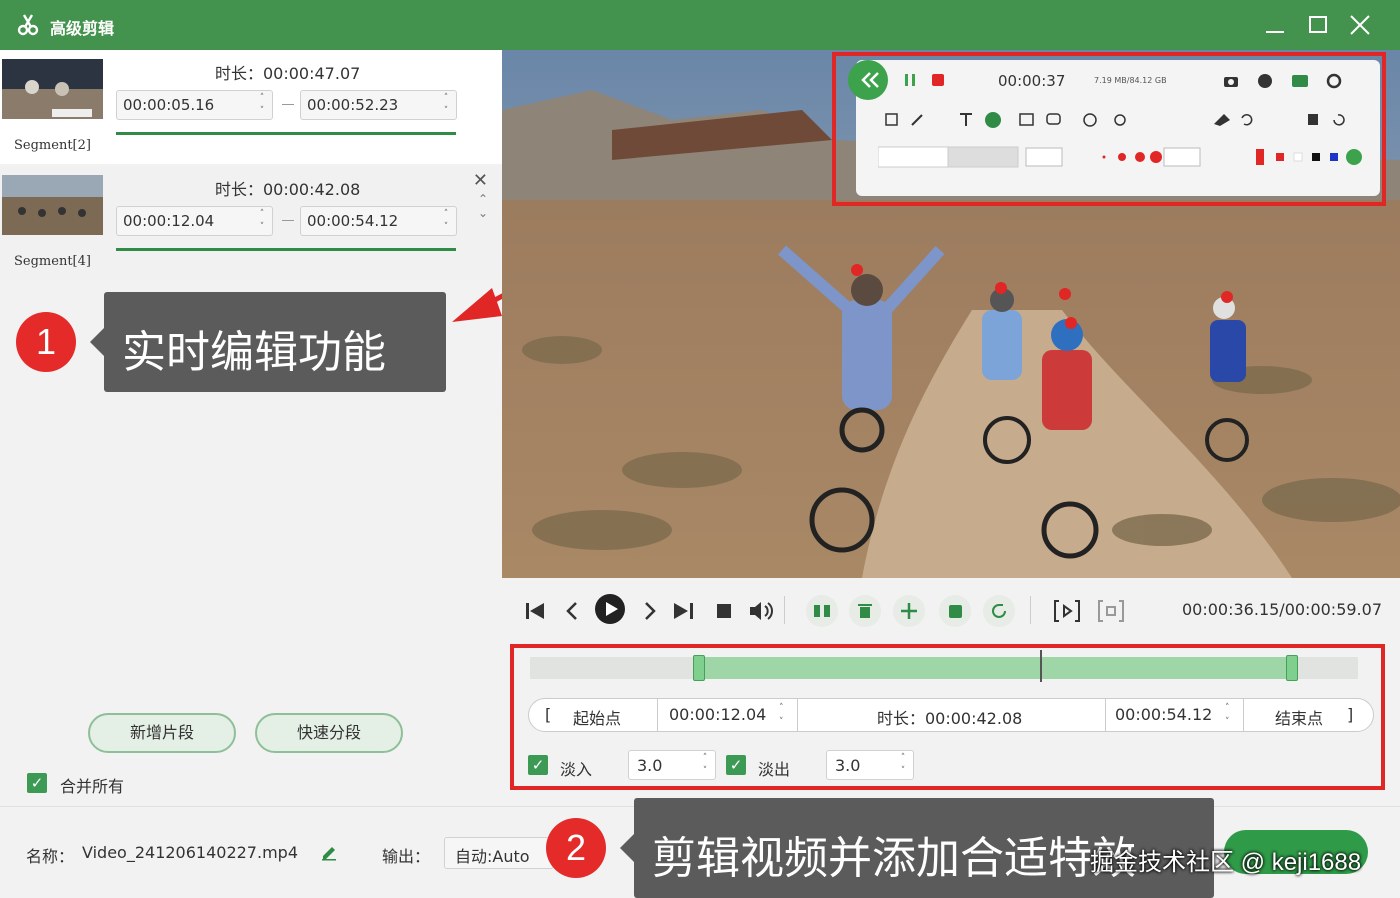 The height and width of the screenshot is (898, 1400). I want to click on skip-to-start-icon, so click(536, 611).